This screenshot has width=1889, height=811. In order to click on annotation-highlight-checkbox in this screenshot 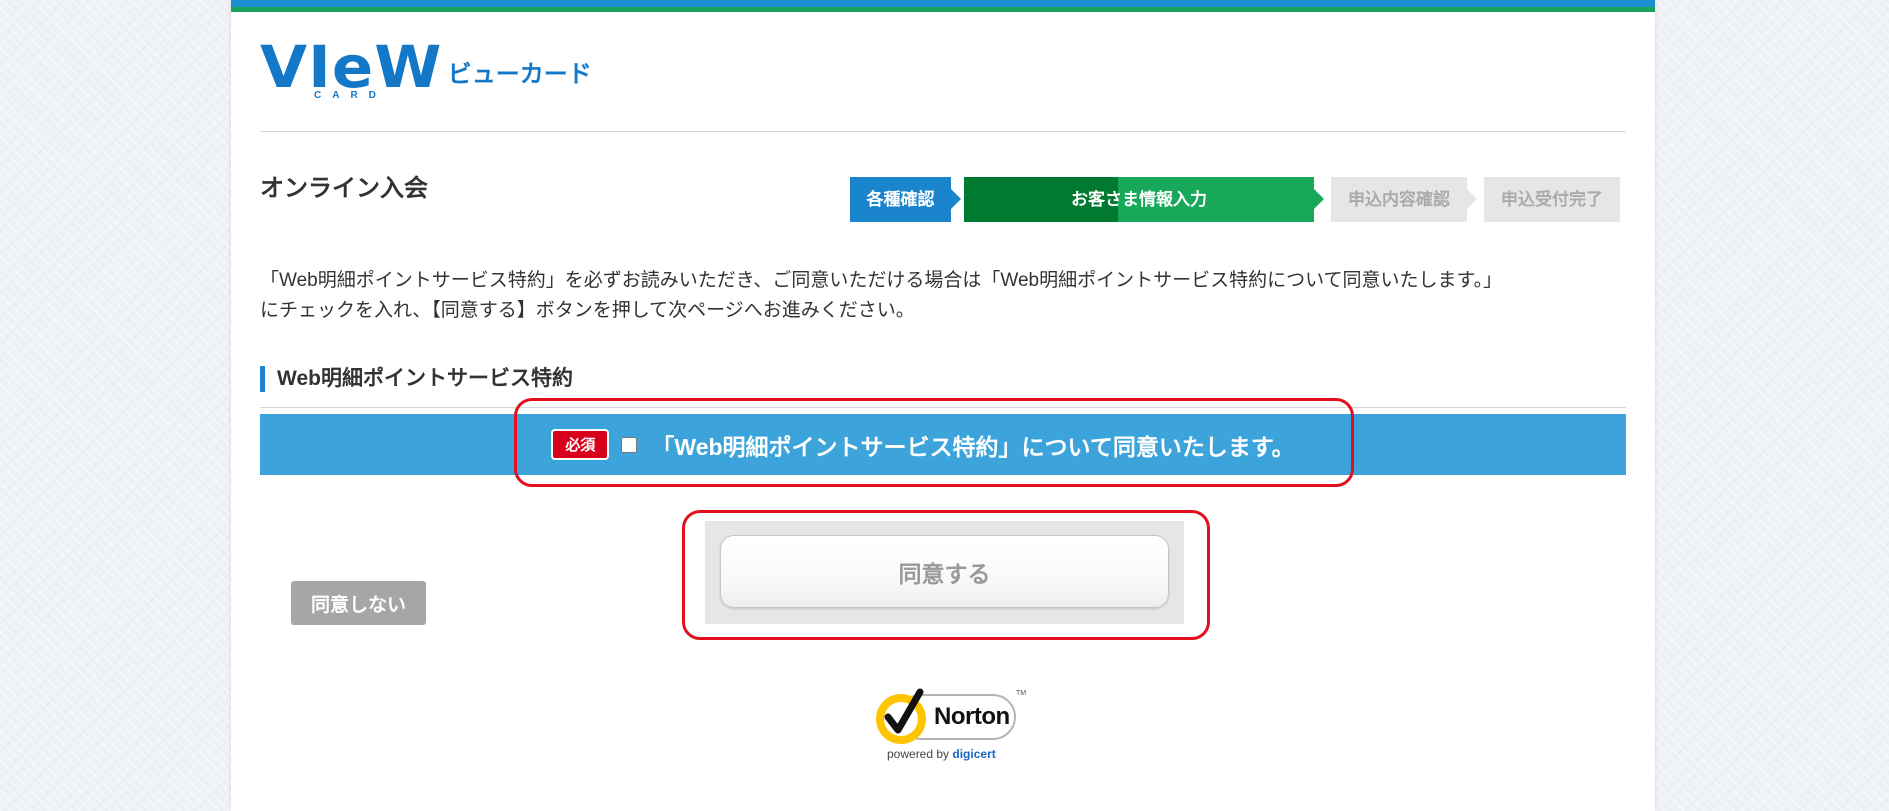, I will do `click(934, 442)`.